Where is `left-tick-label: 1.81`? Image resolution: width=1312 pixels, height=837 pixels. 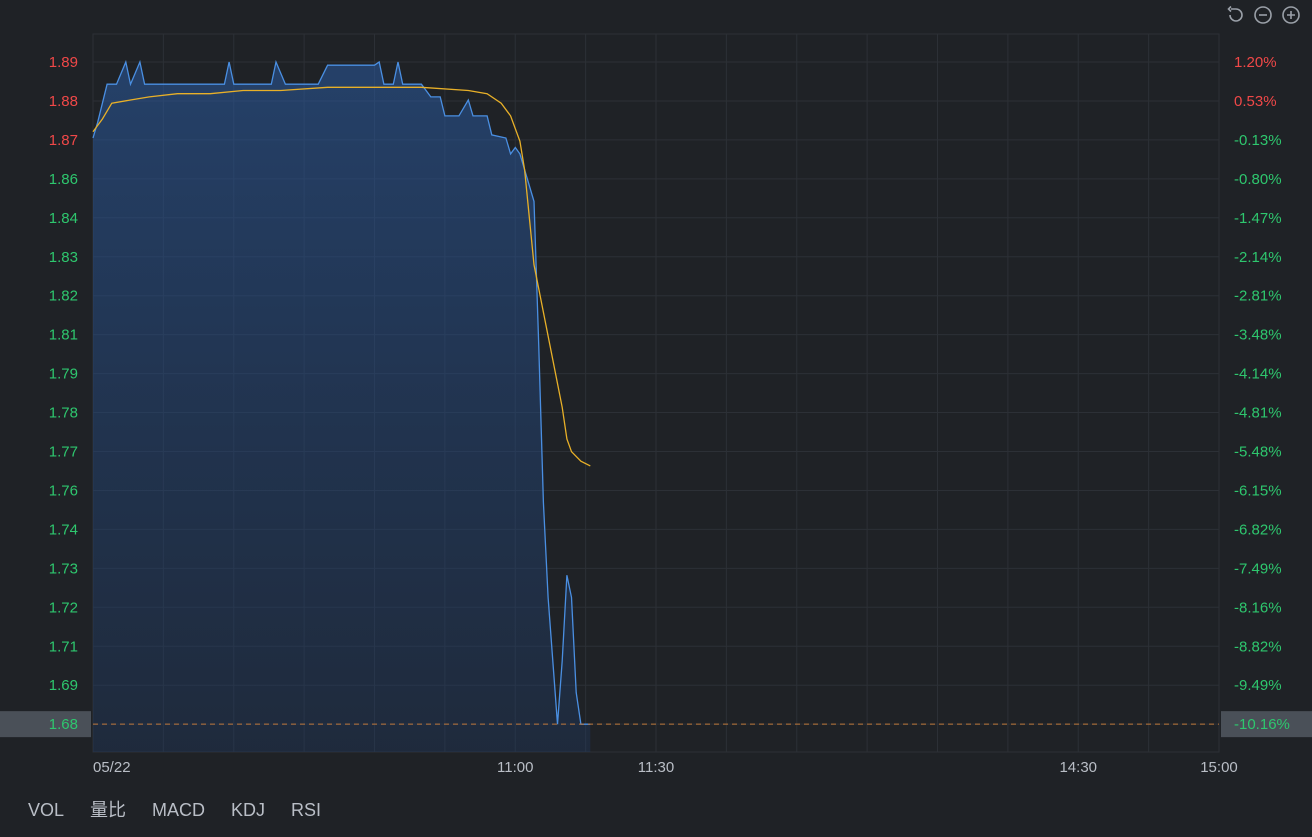 left-tick-label: 1.81 is located at coordinates (63, 335).